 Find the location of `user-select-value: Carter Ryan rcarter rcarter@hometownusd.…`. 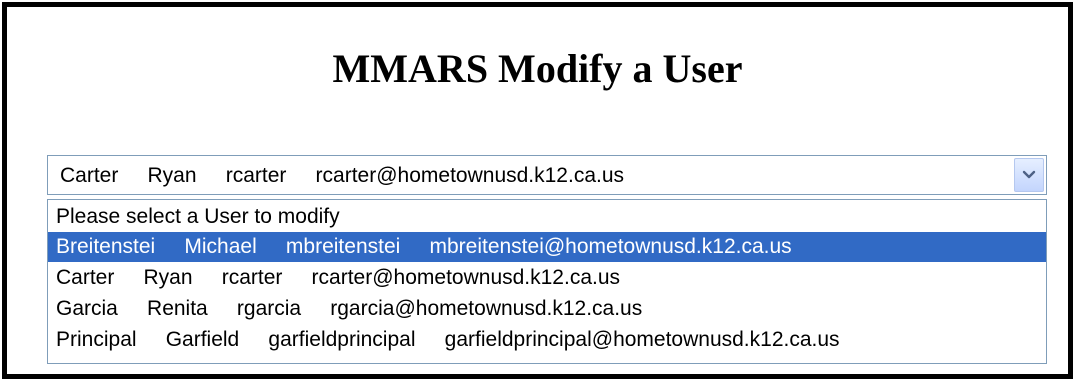

user-select-value: Carter Ryan rcarter rcarter@hometownusd.… is located at coordinates (342, 175).